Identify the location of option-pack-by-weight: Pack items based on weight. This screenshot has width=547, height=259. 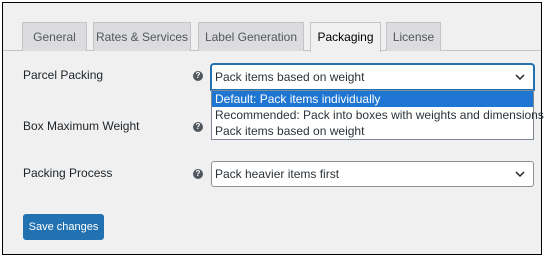
(372, 131).